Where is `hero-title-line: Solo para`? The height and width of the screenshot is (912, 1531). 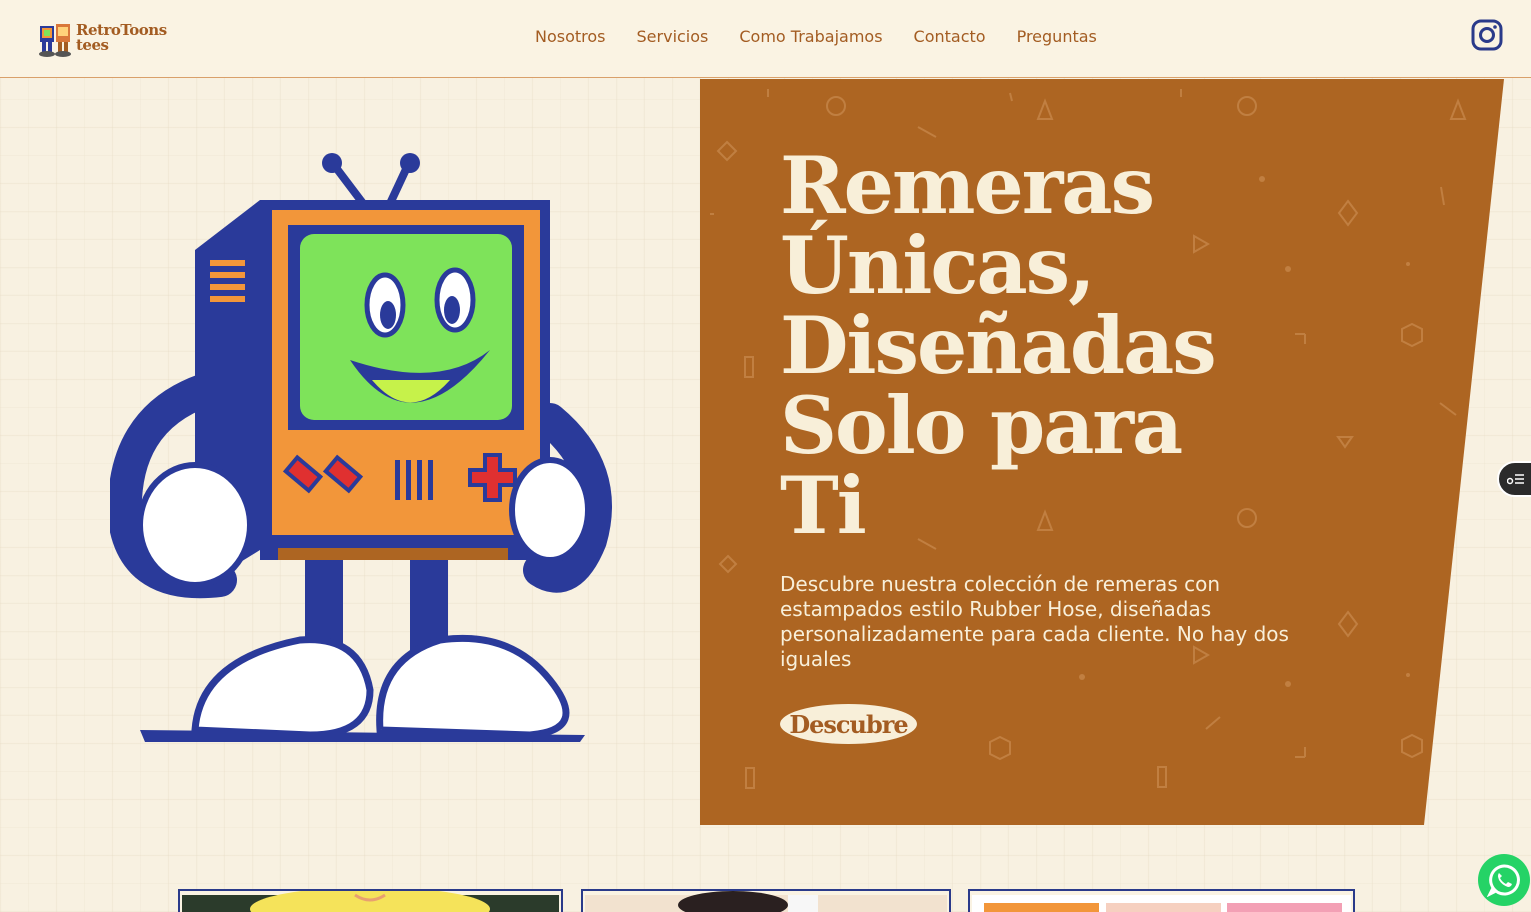 hero-title-line: Solo para is located at coordinates (981, 425).